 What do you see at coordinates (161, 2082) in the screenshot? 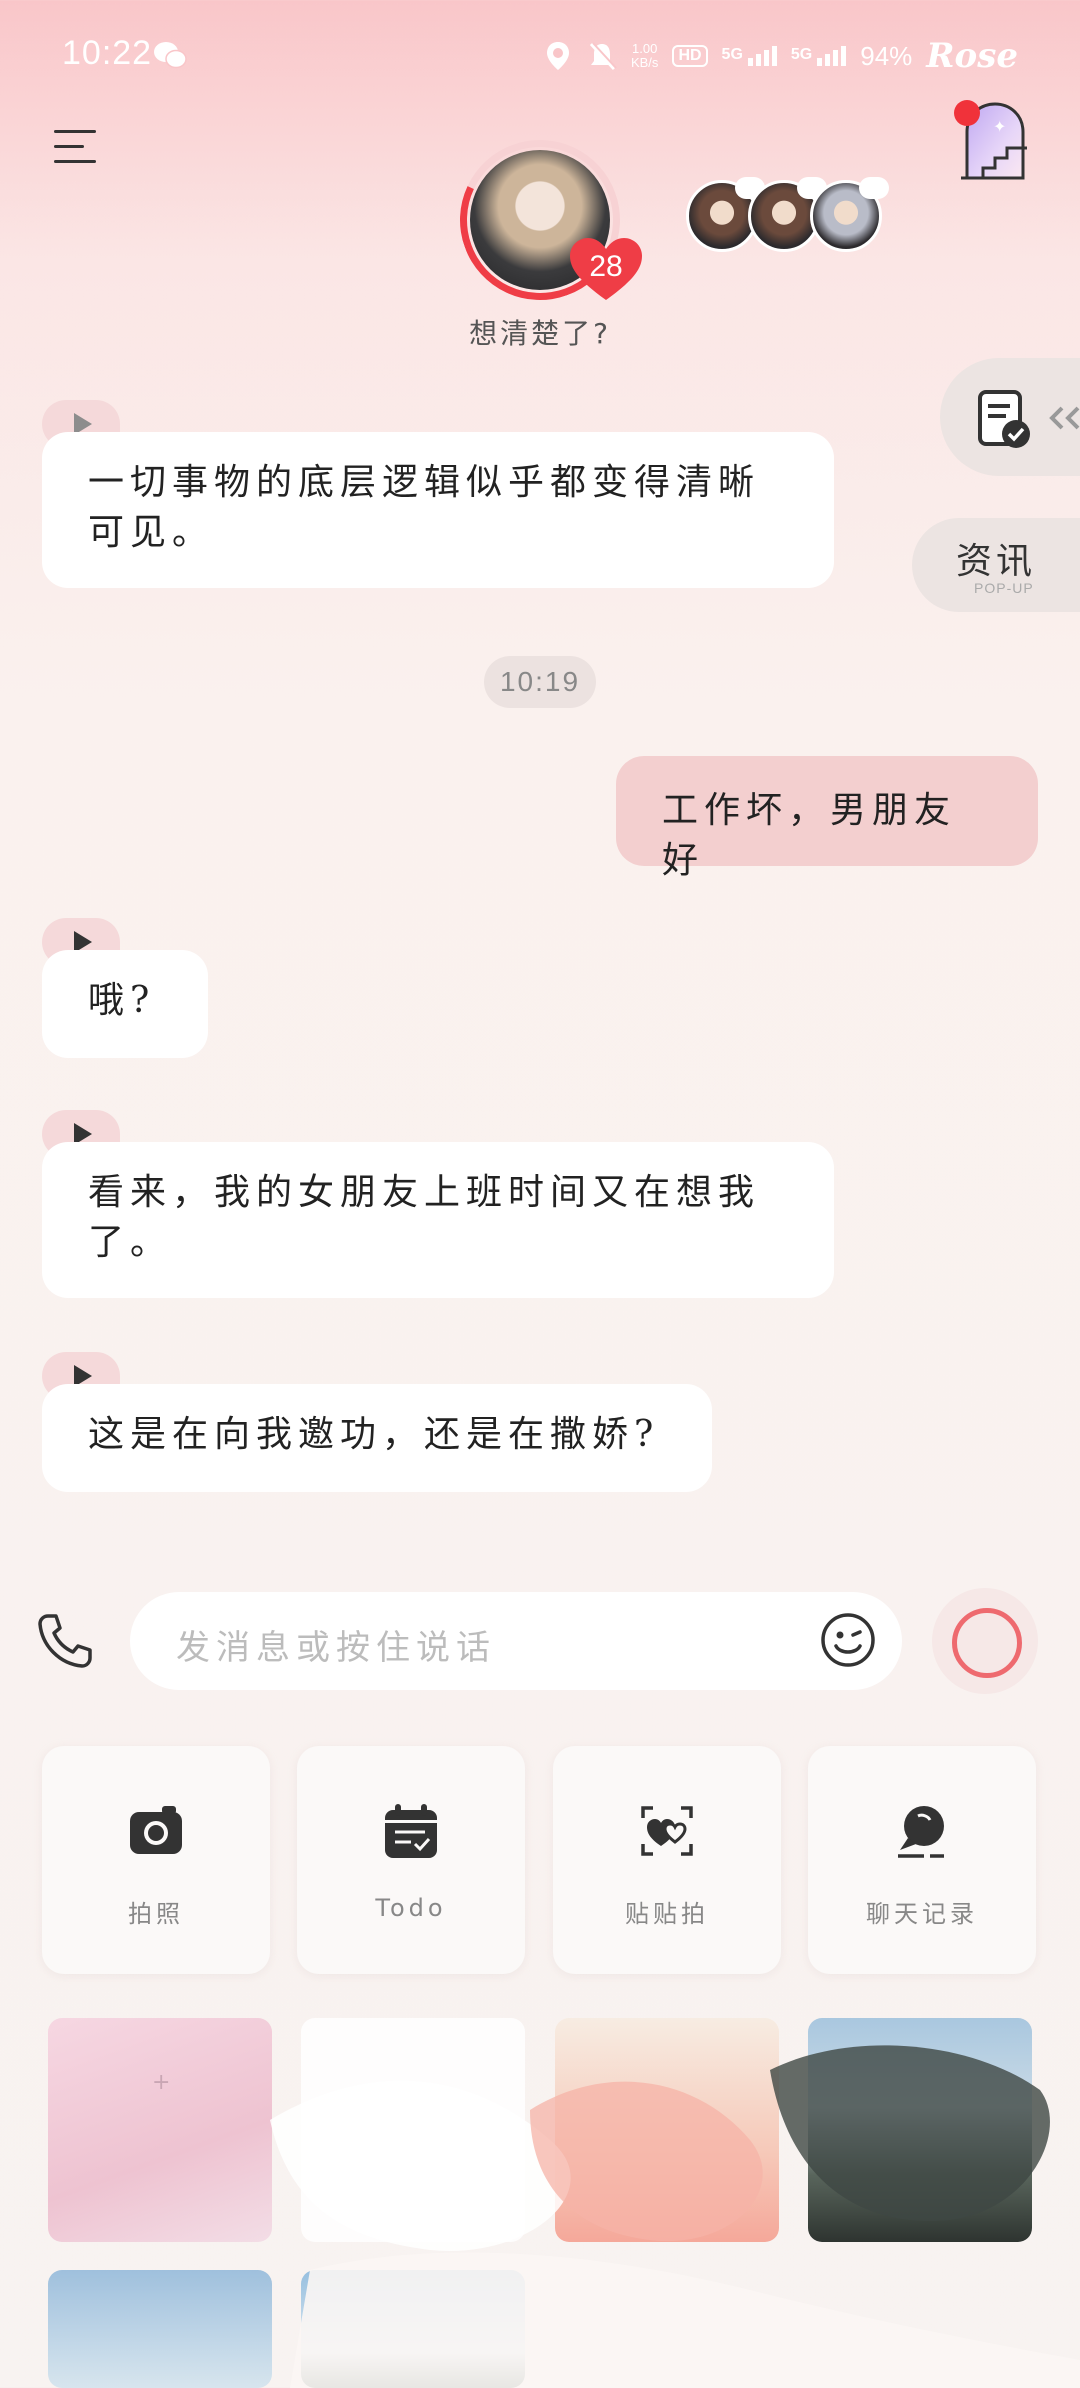
I see `add-icon: +` at bounding box center [161, 2082].